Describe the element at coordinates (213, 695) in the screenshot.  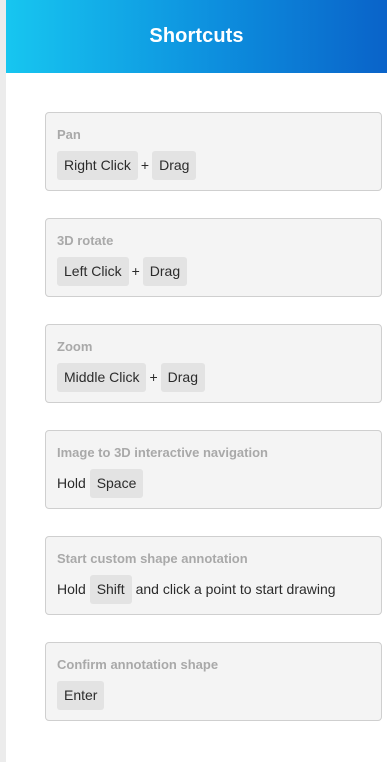
I see `shortcut-body: Enter` at that location.